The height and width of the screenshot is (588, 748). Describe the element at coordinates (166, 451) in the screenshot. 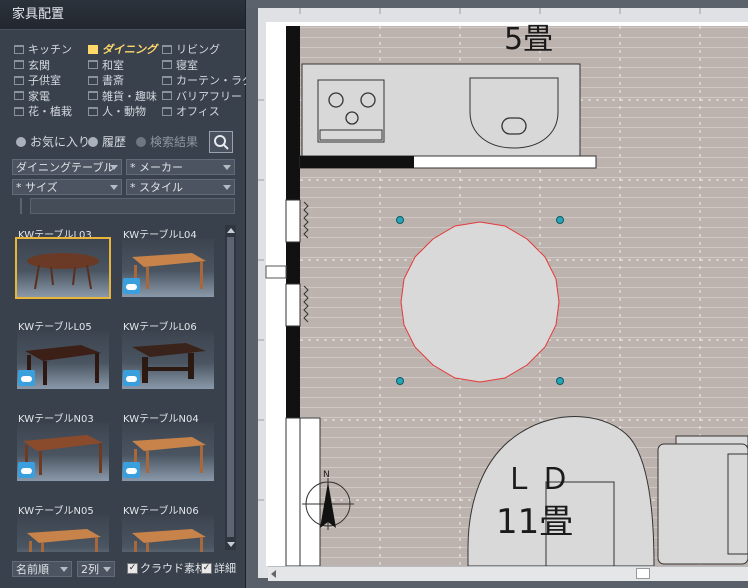

I see `furniture-item: KWテーブルN04` at that location.